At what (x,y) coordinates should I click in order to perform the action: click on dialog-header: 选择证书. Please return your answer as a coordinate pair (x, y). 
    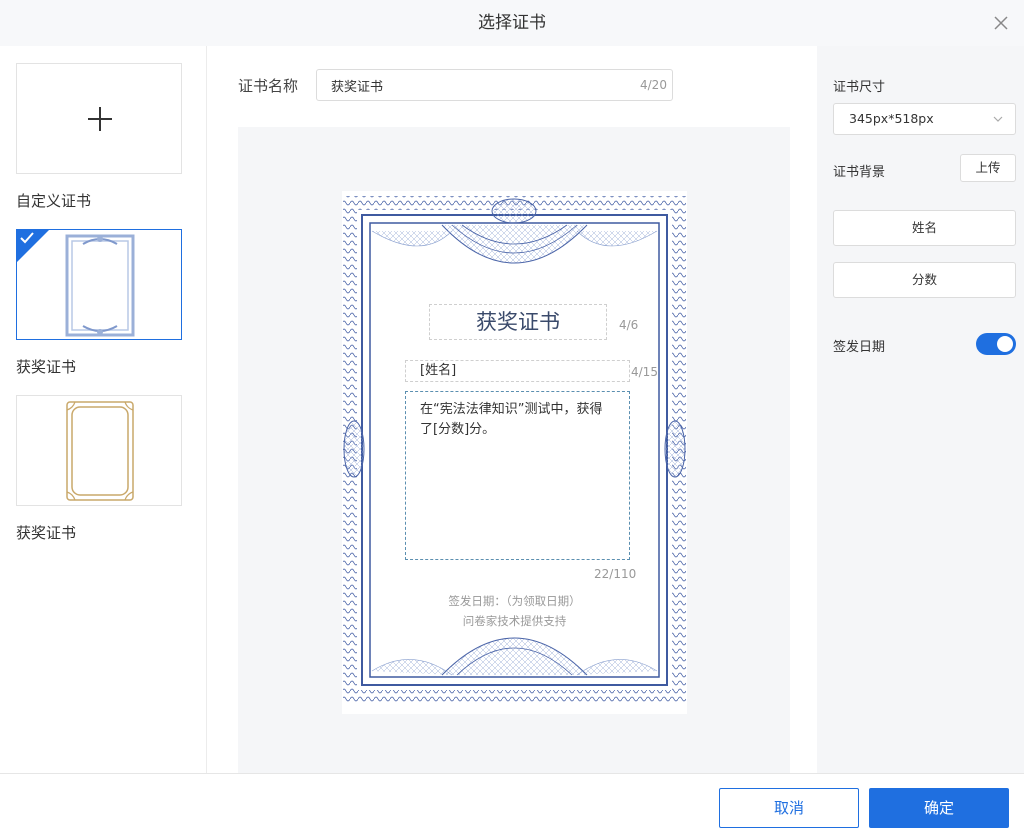
    Looking at the image, I should click on (512, 23).